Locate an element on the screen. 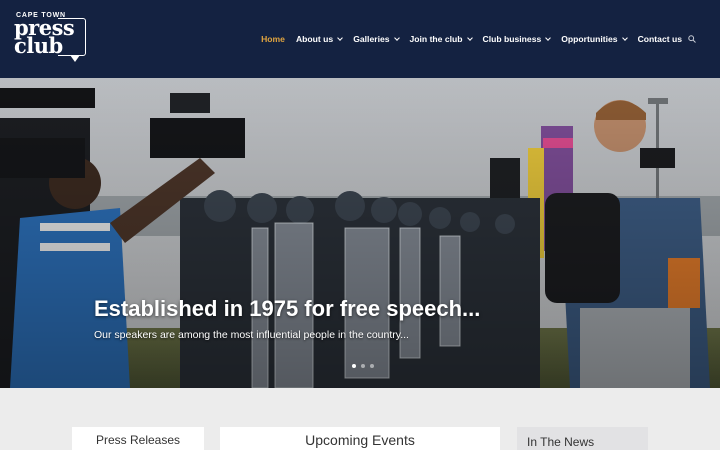  press-releases-card: Press Releases is located at coordinates (138, 438).